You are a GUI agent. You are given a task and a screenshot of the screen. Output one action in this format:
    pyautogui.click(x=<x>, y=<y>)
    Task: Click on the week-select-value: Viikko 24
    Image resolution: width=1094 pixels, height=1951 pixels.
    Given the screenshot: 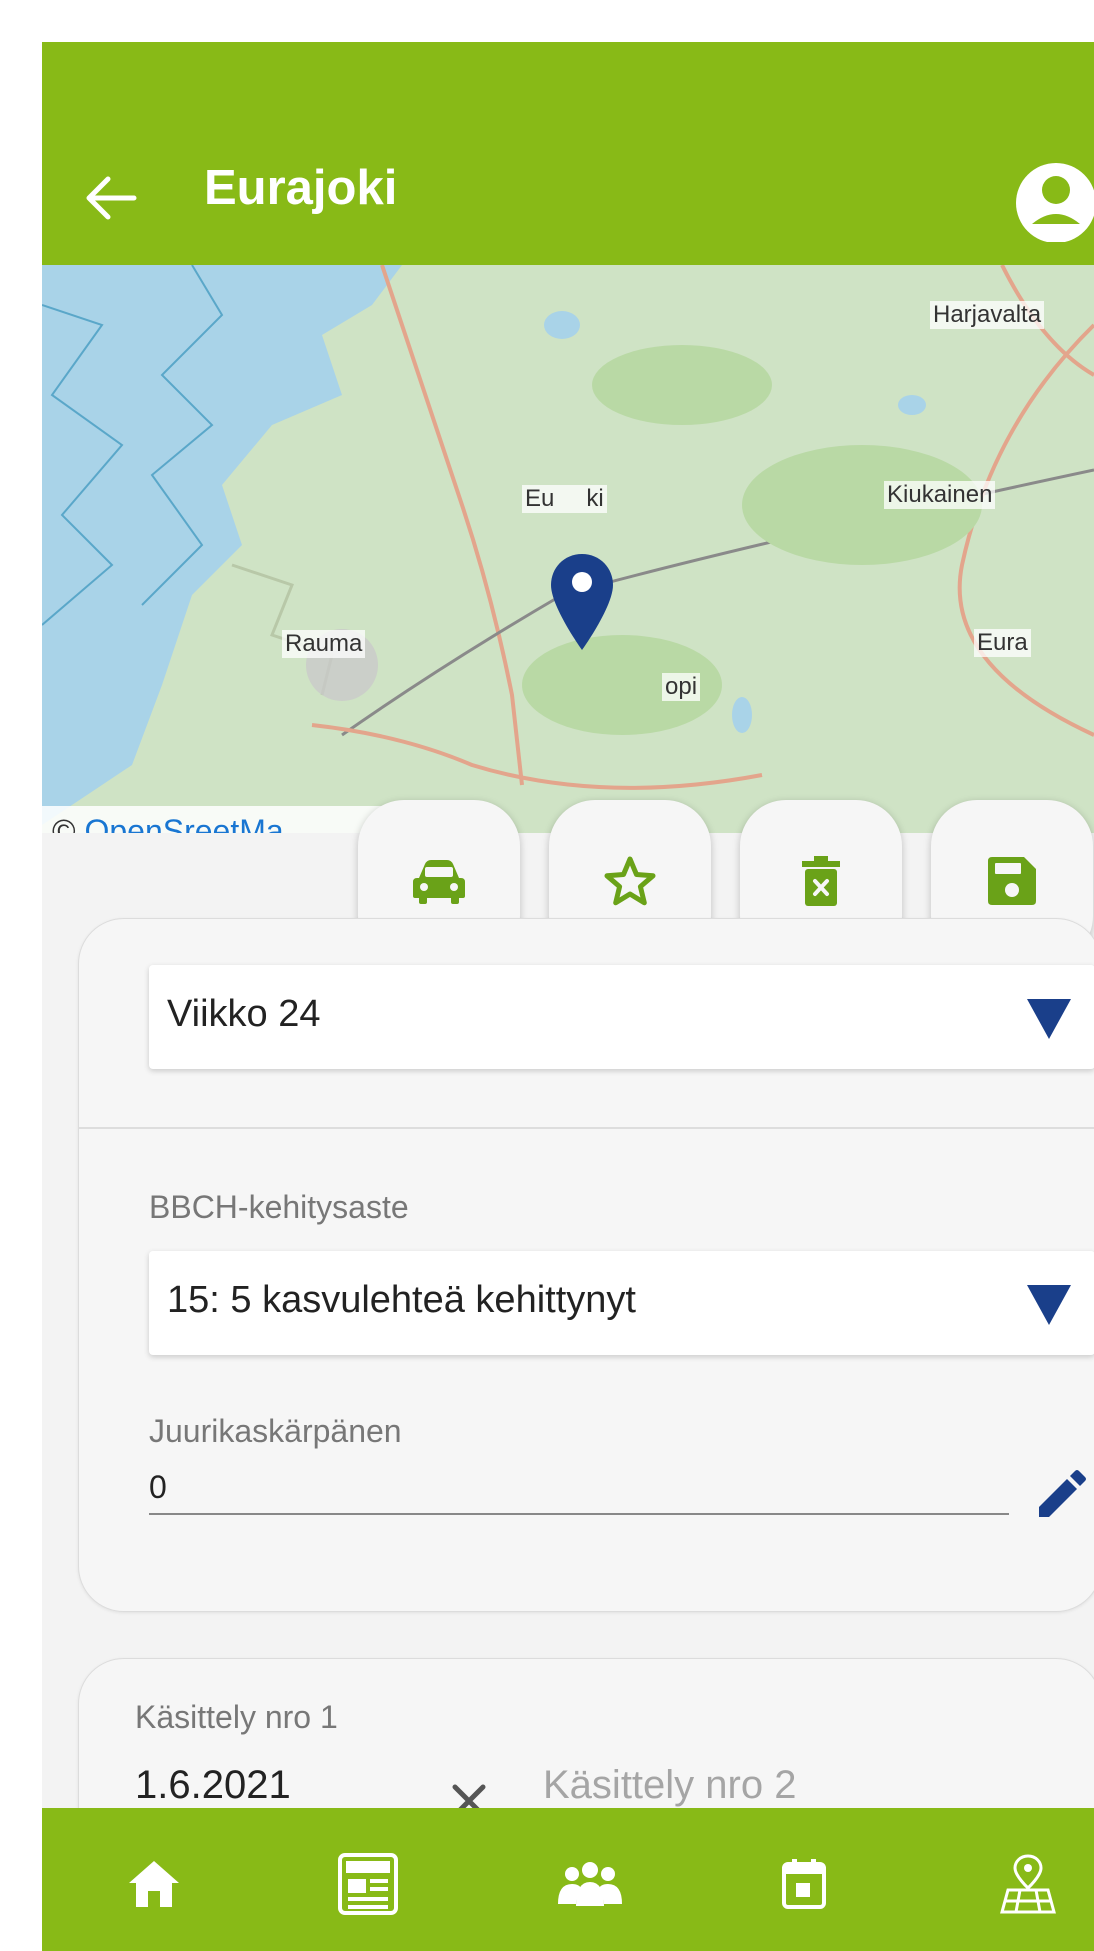 What is the action you would take?
    pyautogui.click(x=244, y=1014)
    